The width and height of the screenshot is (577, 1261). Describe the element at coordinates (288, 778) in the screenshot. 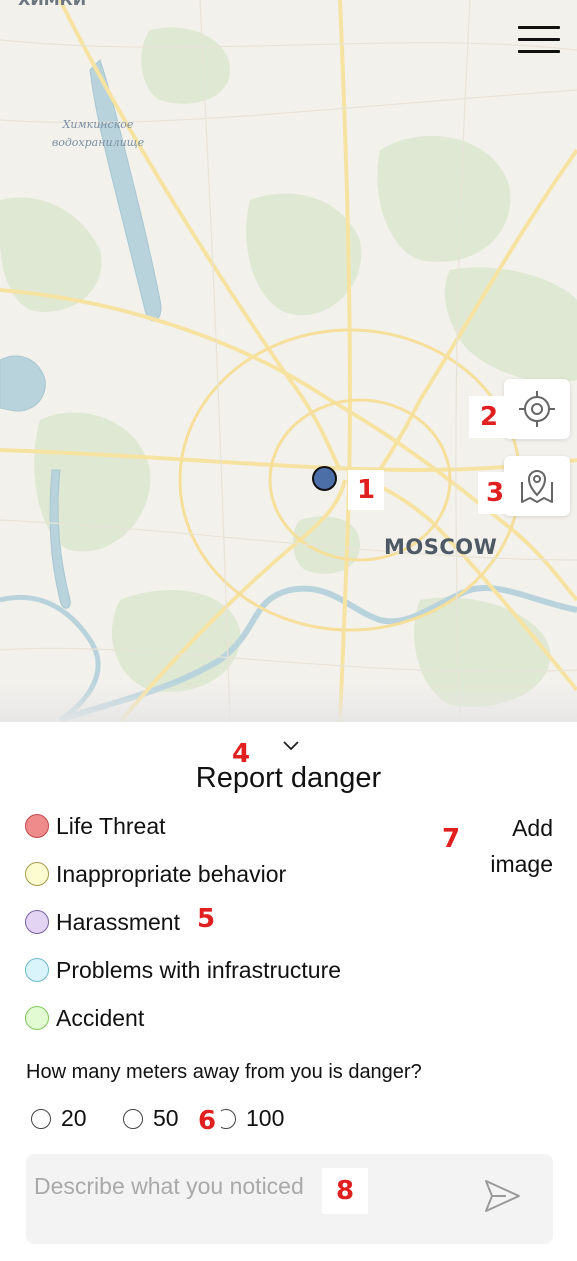

I see `page-title: Report danger` at that location.